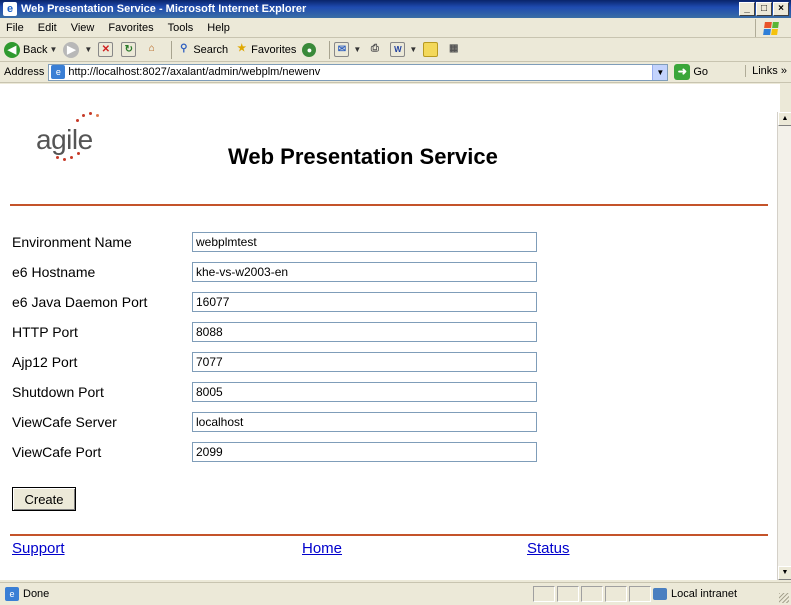  What do you see at coordinates (45, 332) in the screenshot?
I see `http-port-label: HTTP Port` at bounding box center [45, 332].